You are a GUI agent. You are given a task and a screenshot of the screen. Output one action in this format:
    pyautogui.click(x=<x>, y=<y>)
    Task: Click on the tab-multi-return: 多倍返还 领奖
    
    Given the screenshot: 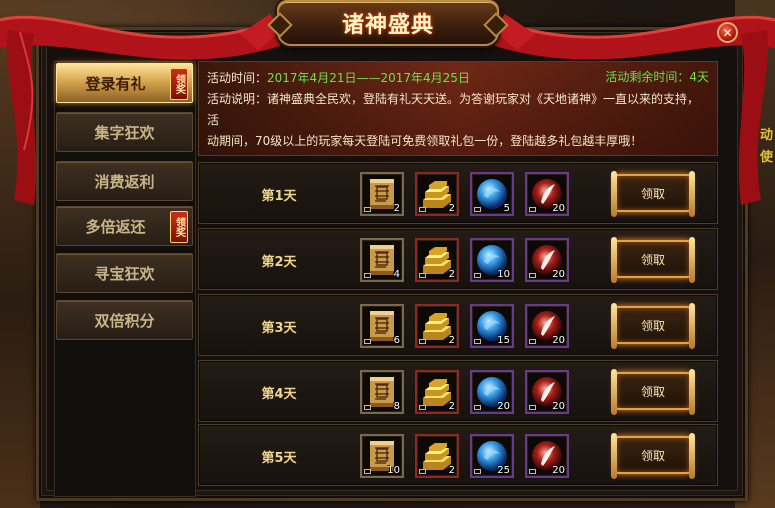 What is the action you would take?
    pyautogui.click(x=124, y=226)
    